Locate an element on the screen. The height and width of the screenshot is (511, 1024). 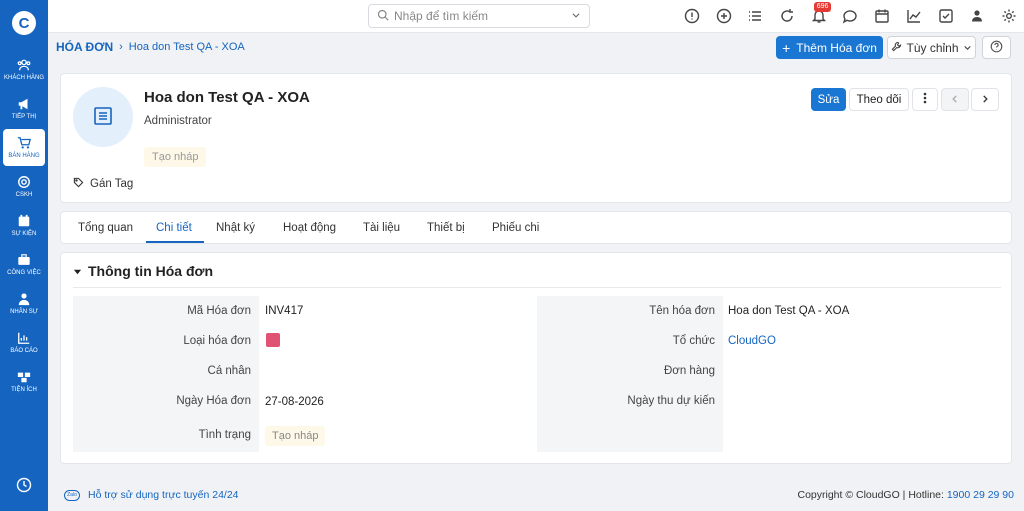
cart-icon is located at coordinates (24, 143).